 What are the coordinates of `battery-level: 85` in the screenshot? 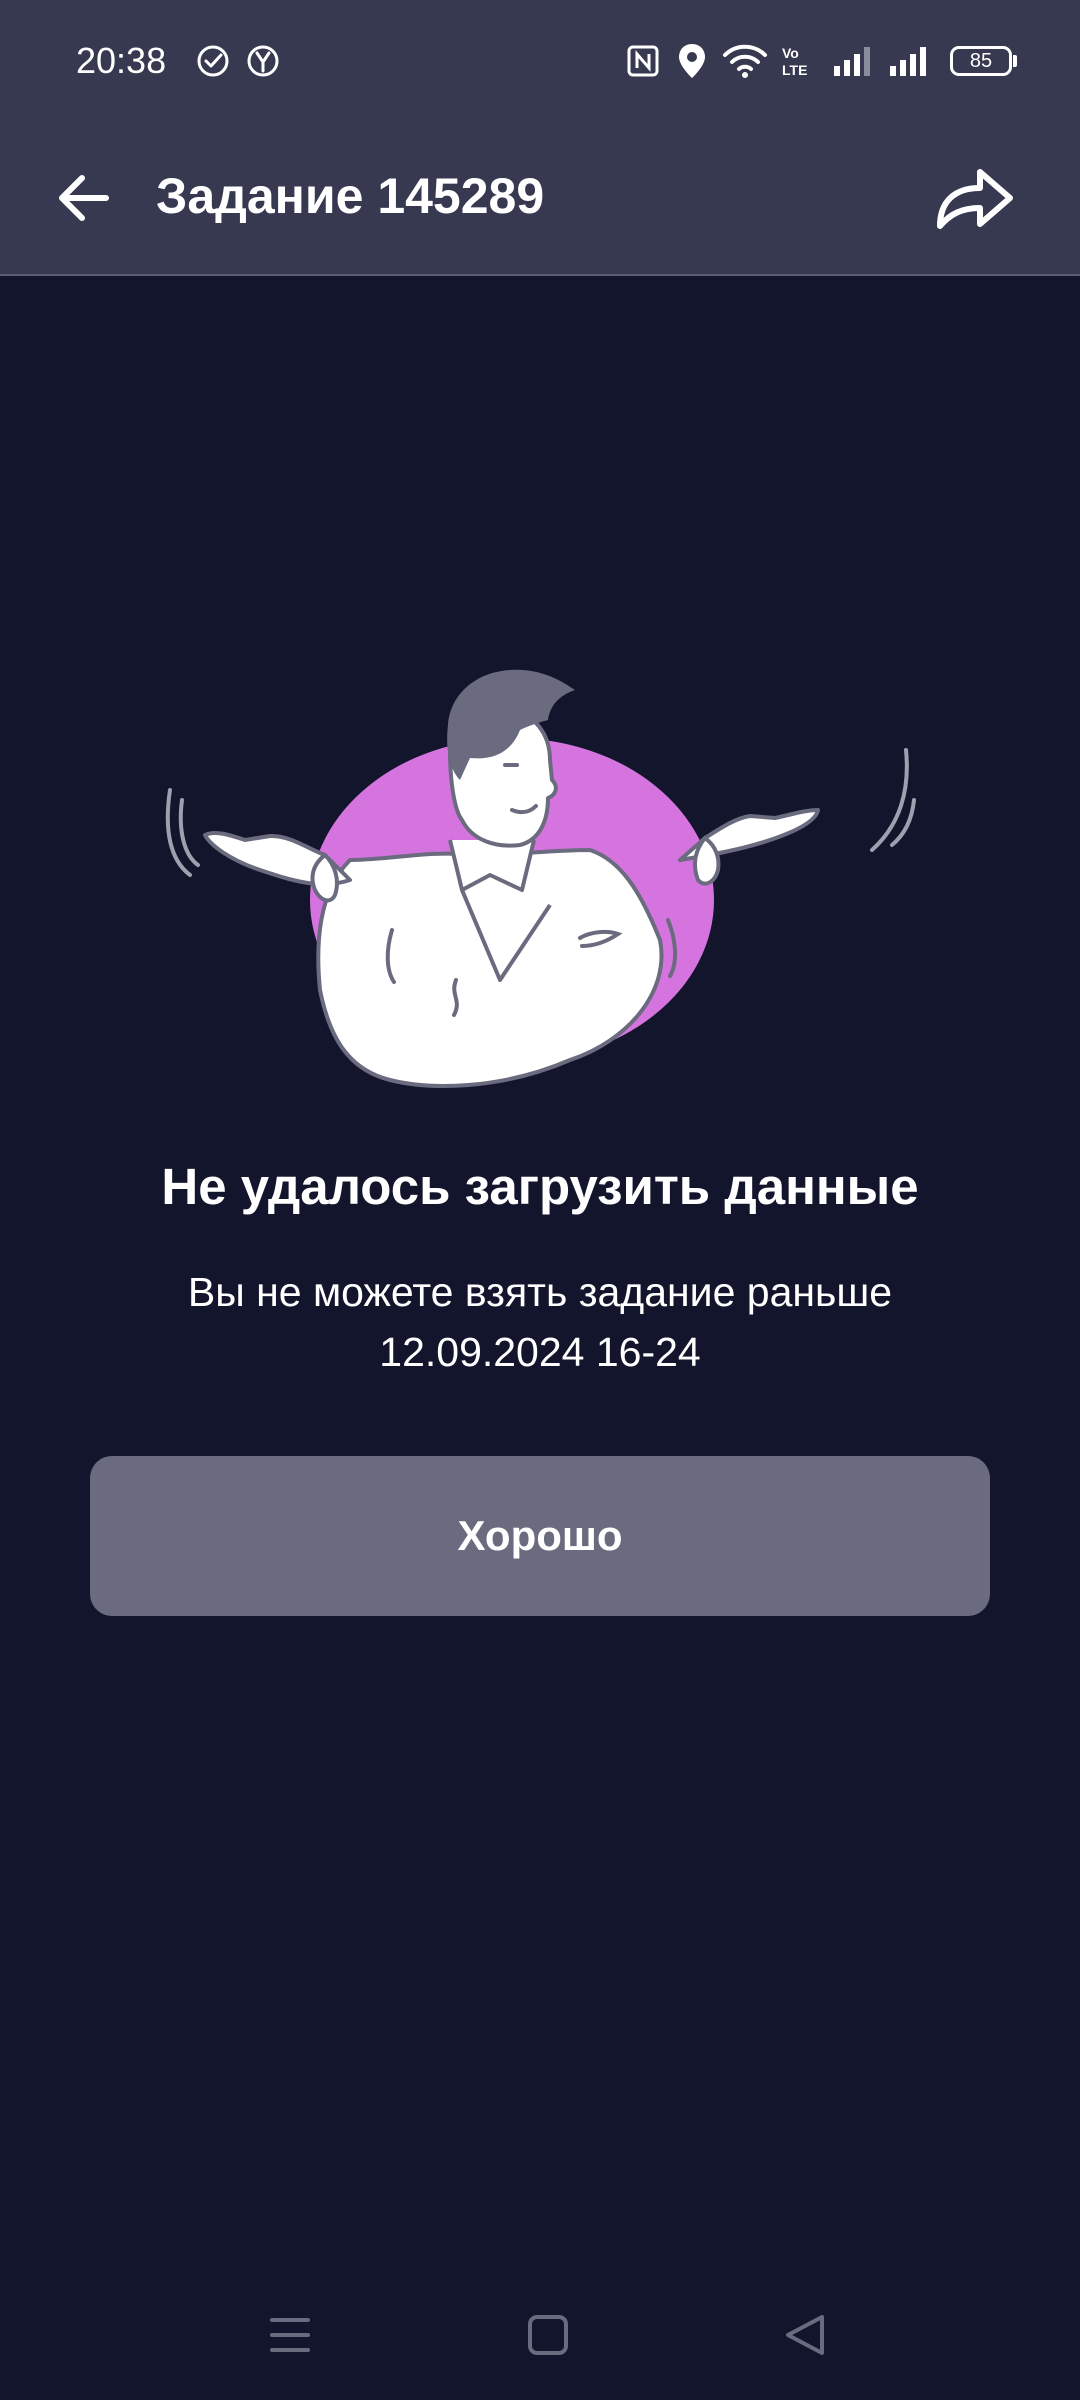 It's located at (981, 61).